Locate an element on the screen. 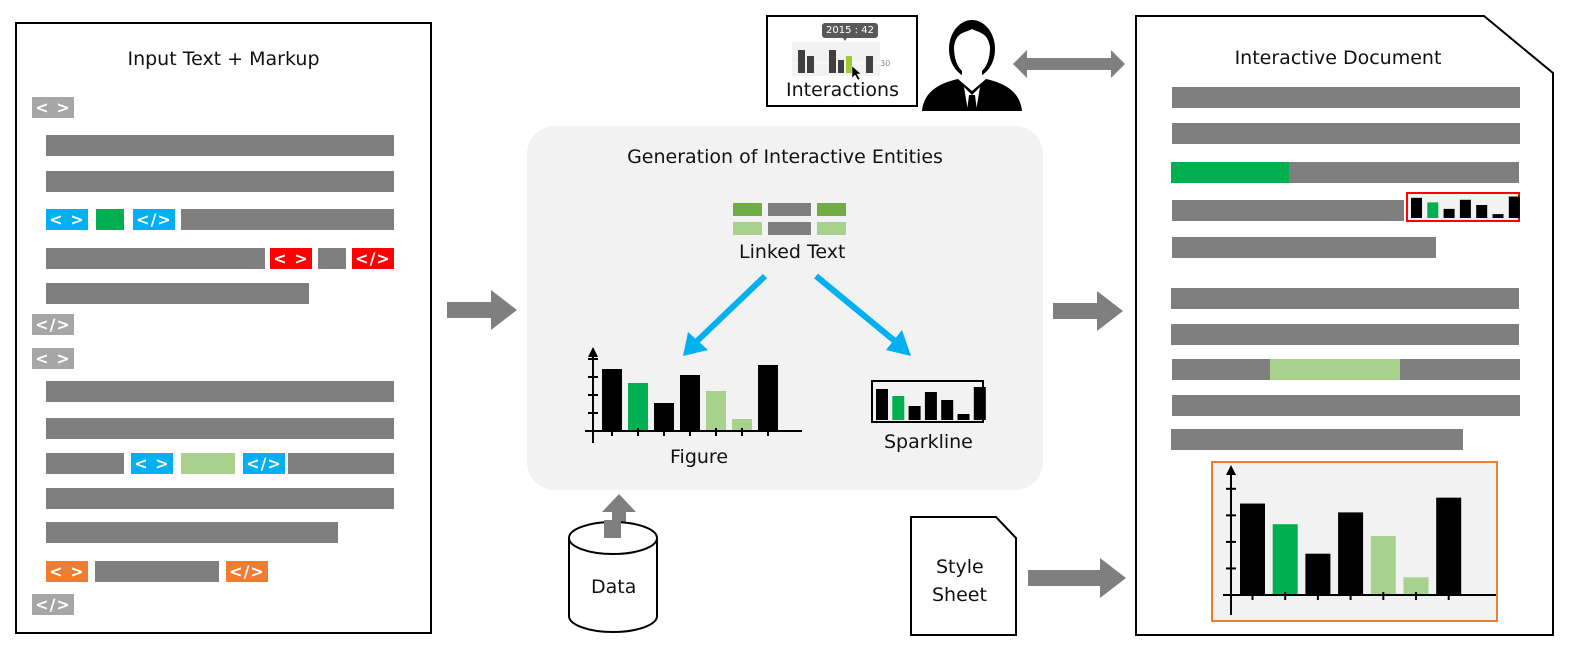  close-tag-orange: </> is located at coordinates (247, 571).